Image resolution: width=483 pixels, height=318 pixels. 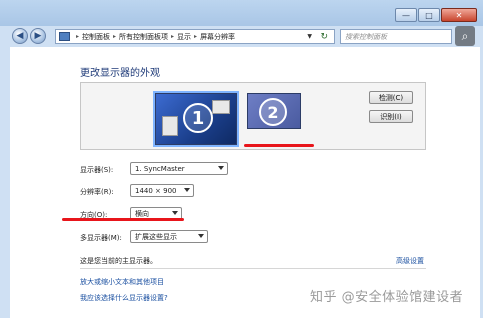 What do you see at coordinates (96, 37) in the screenshot?
I see `breadcrumb-control-panel: 控制面板` at bounding box center [96, 37].